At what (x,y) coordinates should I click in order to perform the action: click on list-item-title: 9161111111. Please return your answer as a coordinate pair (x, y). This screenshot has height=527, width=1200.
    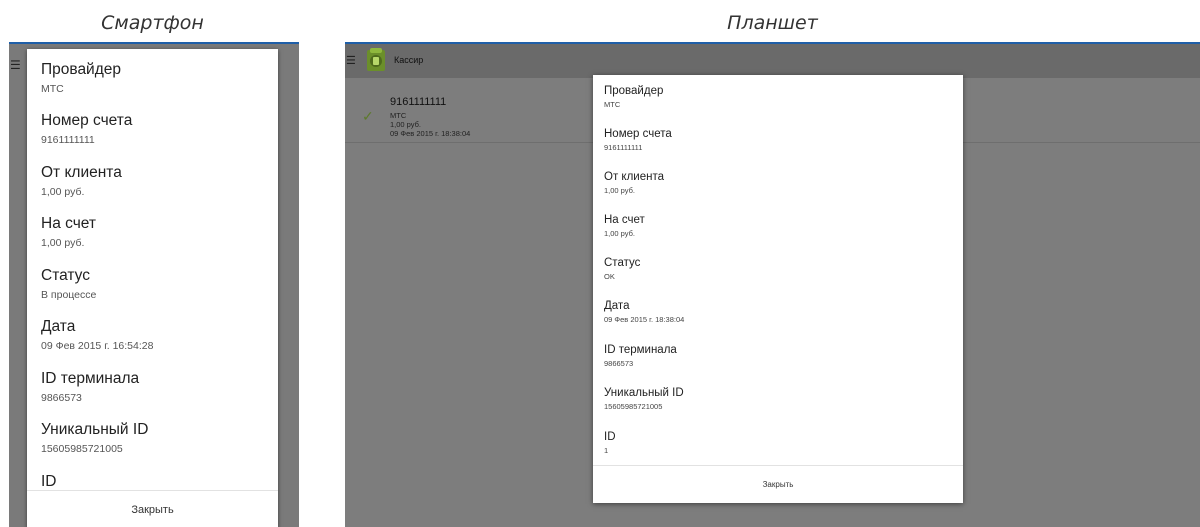
    Looking at the image, I should click on (418, 102).